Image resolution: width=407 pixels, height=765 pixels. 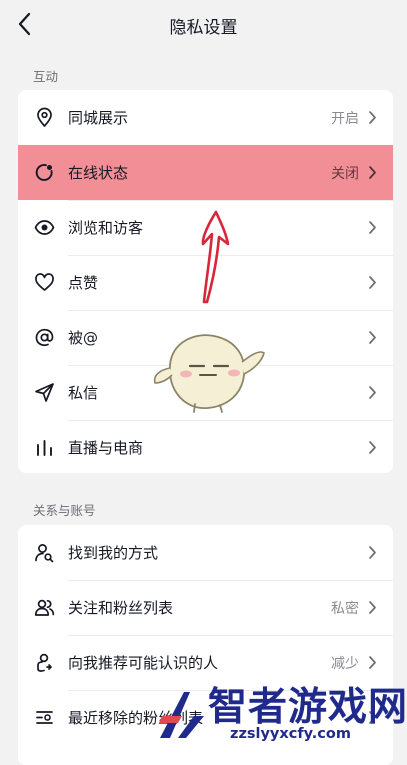 What do you see at coordinates (290, 734) in the screenshot?
I see `watermark-url: zzslyyxcfy.com` at bounding box center [290, 734].